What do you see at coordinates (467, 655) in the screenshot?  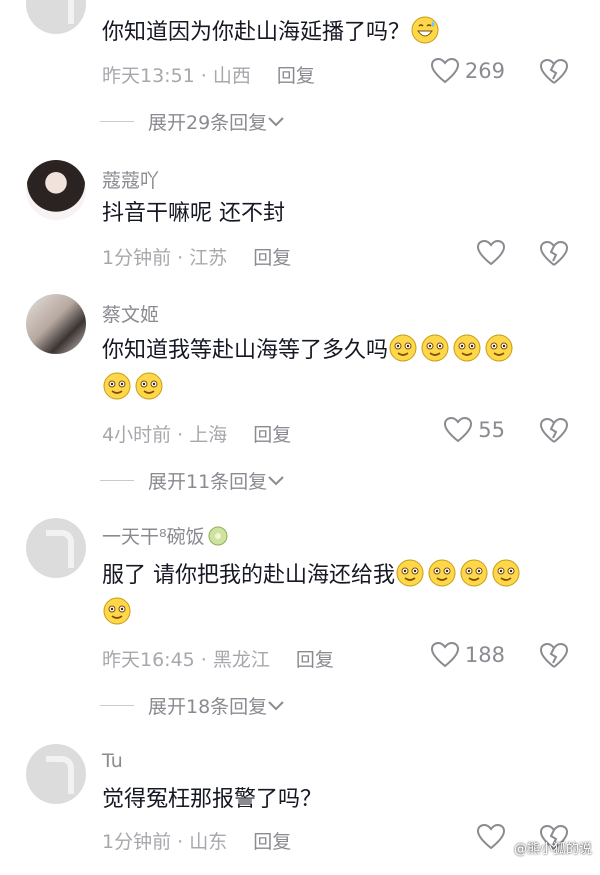 I see `like-button: 188` at bounding box center [467, 655].